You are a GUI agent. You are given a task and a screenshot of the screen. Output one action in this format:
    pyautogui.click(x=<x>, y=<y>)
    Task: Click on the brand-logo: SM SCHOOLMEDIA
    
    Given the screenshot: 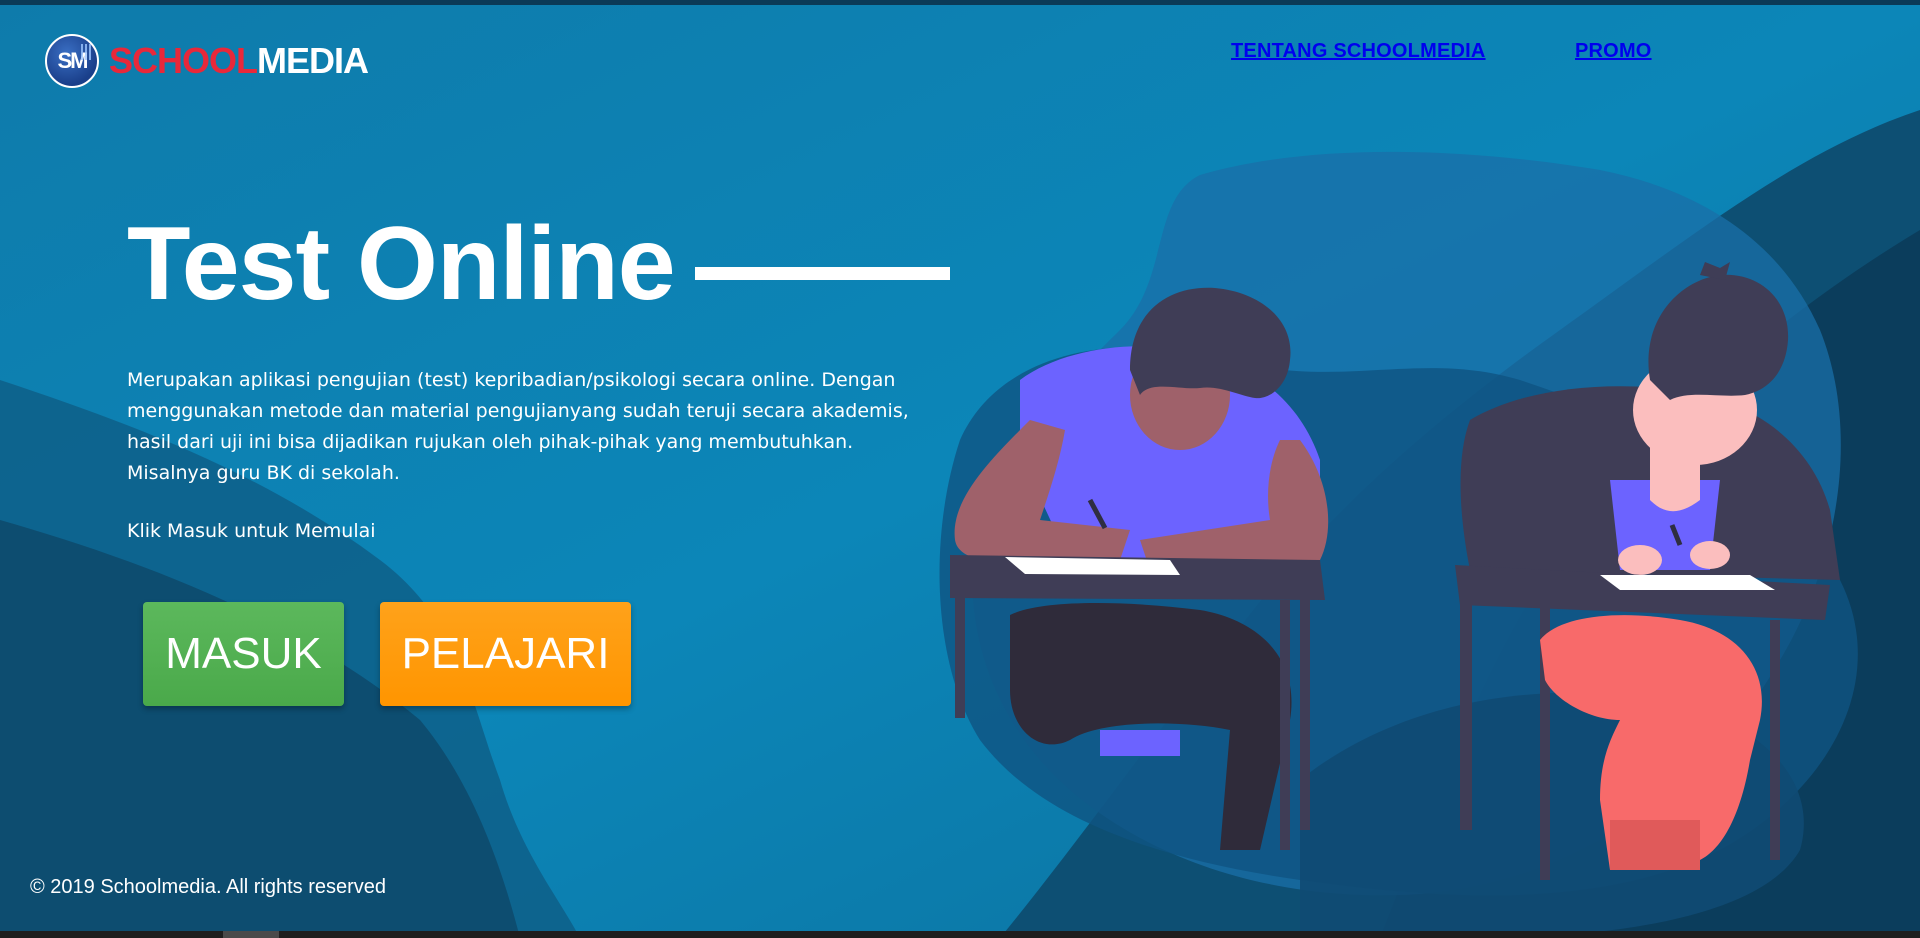 What is the action you would take?
    pyautogui.click(x=207, y=61)
    